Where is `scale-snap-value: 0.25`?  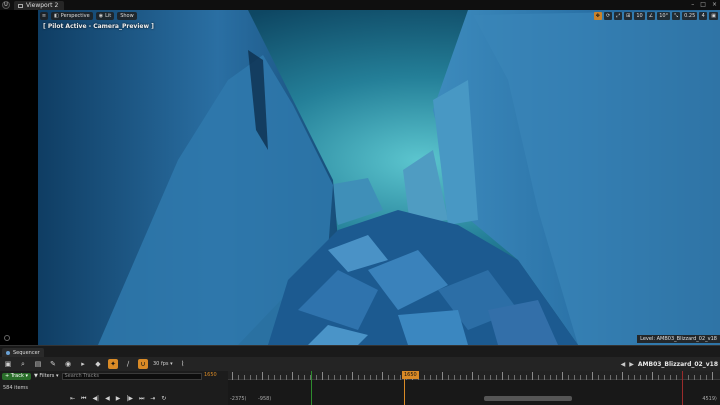
scale-snap-value: 0.25 is located at coordinates (690, 16).